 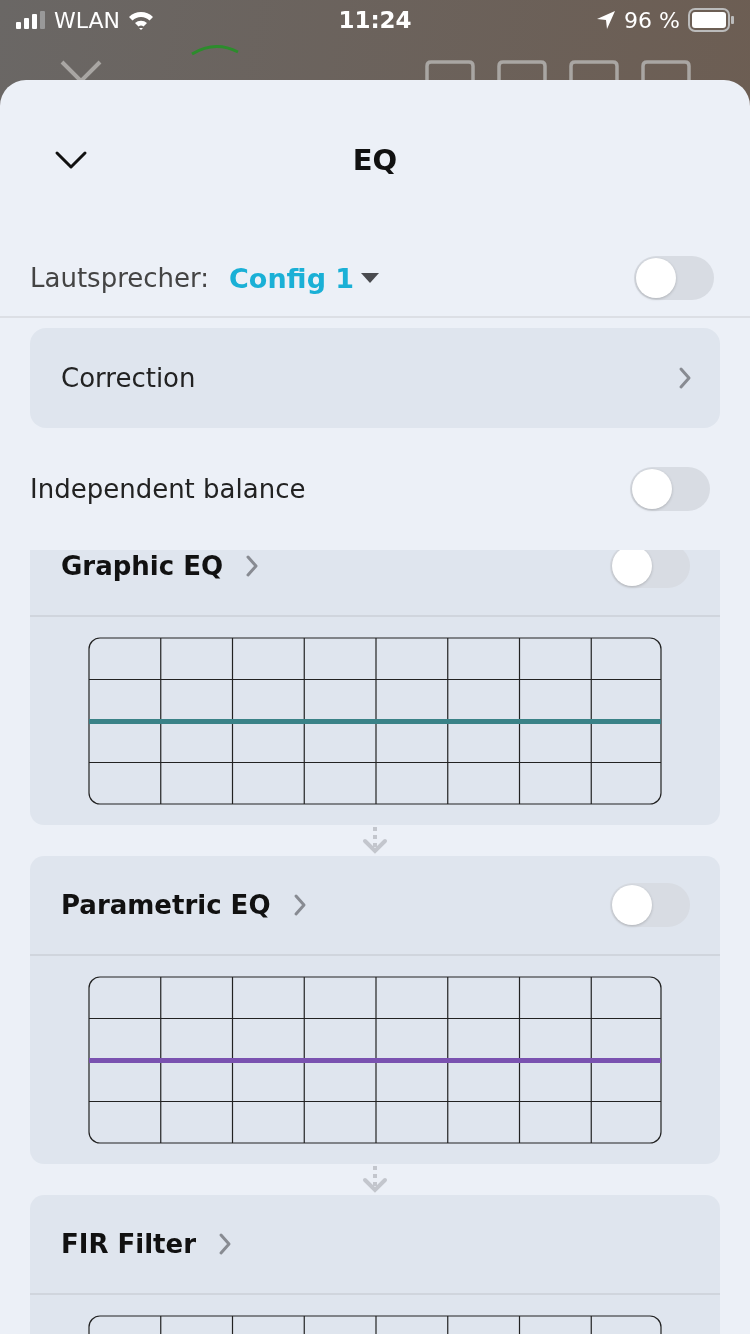 What do you see at coordinates (184, 905) in the screenshot?
I see `eq-section-link: Parametric EQ` at bounding box center [184, 905].